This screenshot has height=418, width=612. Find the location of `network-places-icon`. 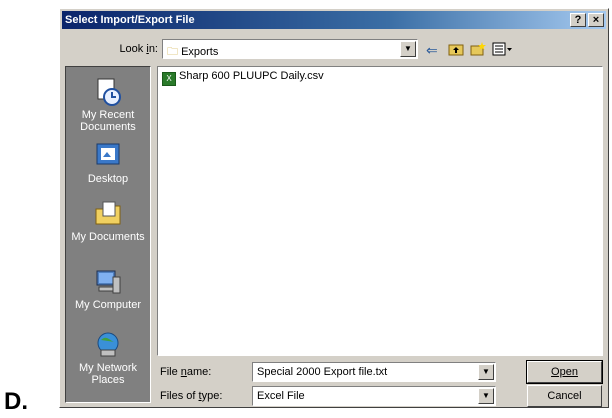

network-places-icon is located at coordinates (108, 345).